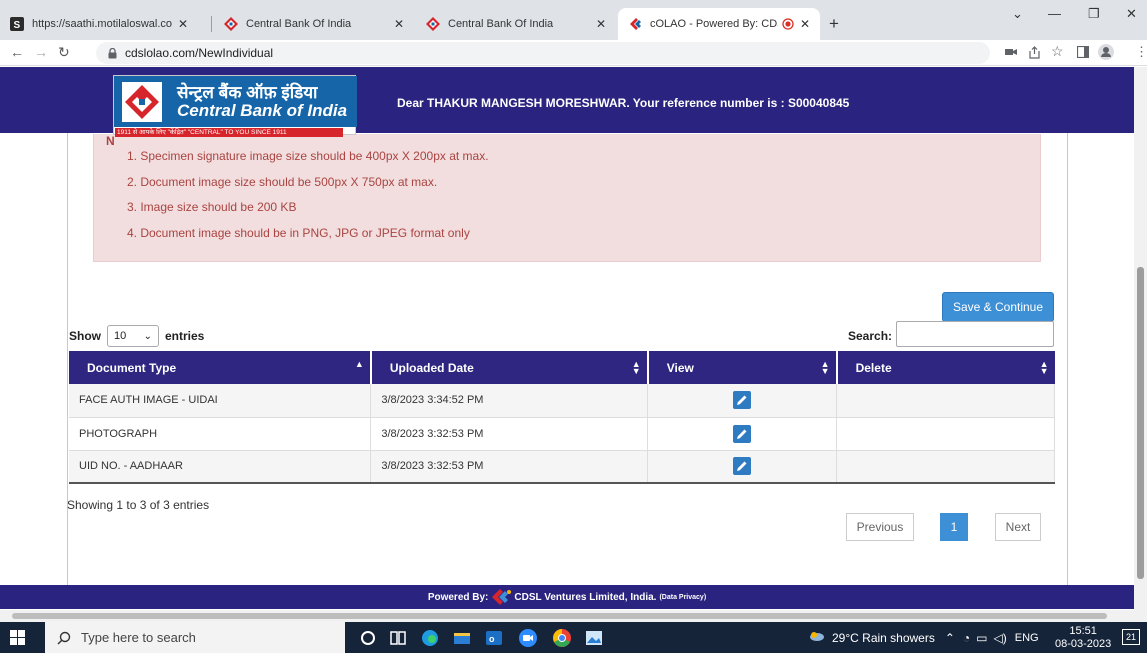 This screenshot has width=1147, height=653. I want to click on reload-icon: ↻, so click(64, 52).